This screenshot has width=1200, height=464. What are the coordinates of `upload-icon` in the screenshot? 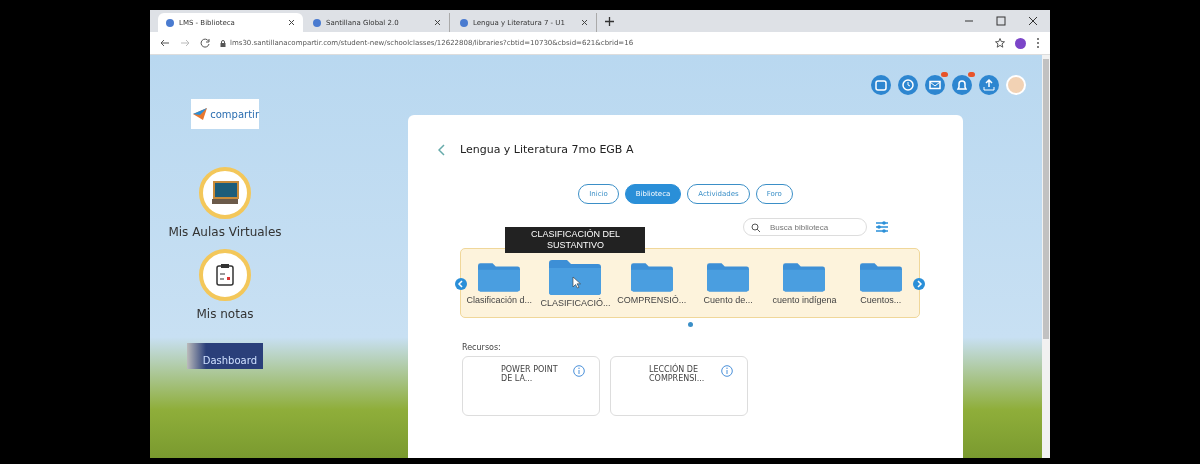 It's located at (989, 85).